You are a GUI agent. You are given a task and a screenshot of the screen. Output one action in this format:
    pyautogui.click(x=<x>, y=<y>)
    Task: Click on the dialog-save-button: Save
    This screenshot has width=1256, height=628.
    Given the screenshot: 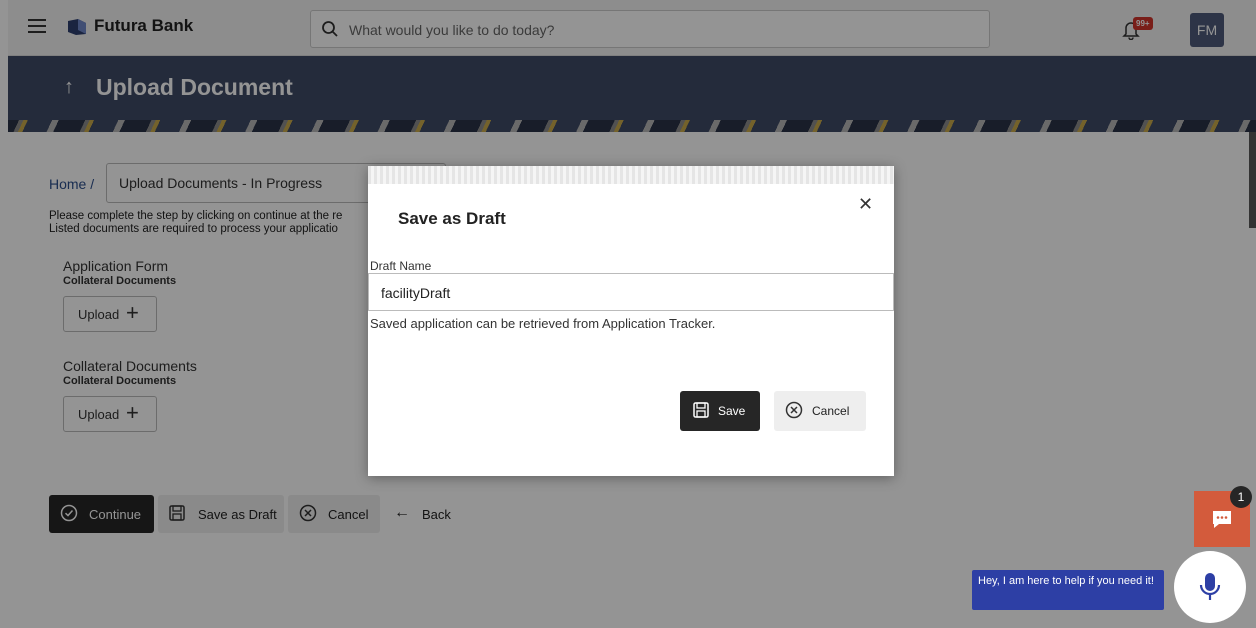 What is the action you would take?
    pyautogui.click(x=720, y=411)
    